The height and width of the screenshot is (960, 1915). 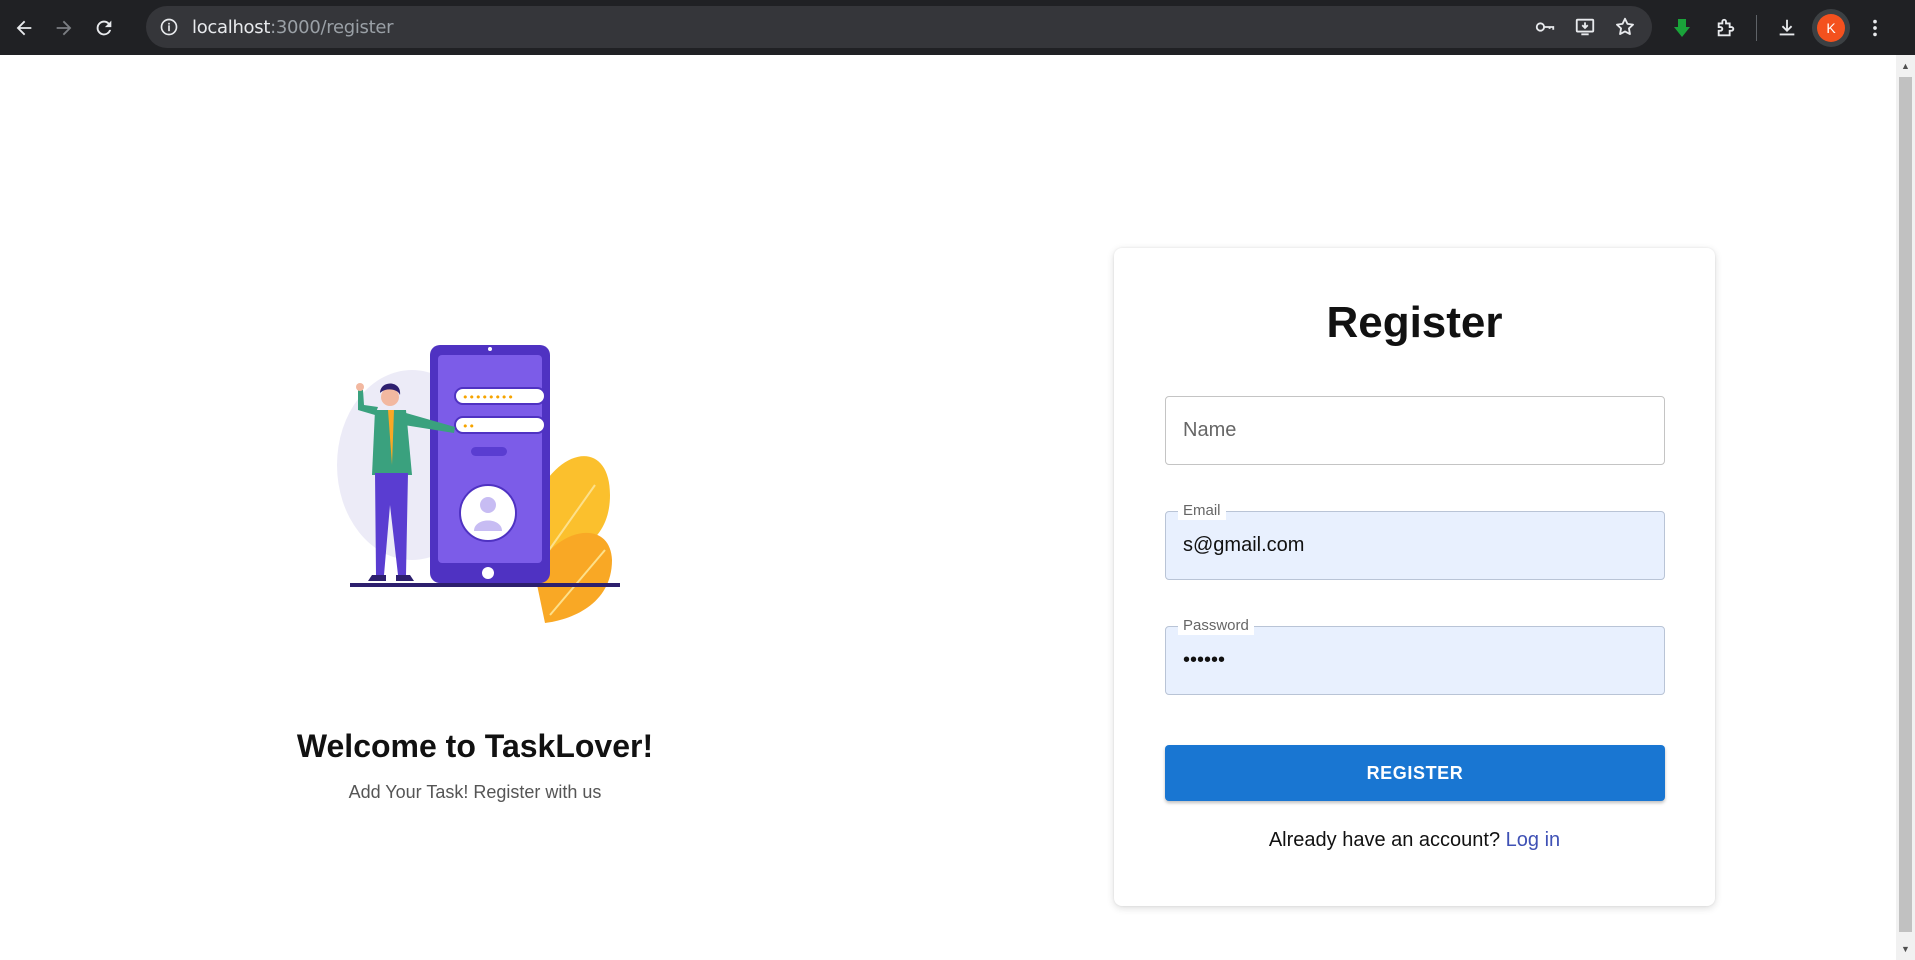 What do you see at coordinates (1875, 28) in the screenshot?
I see `kebab-menu-icon` at bounding box center [1875, 28].